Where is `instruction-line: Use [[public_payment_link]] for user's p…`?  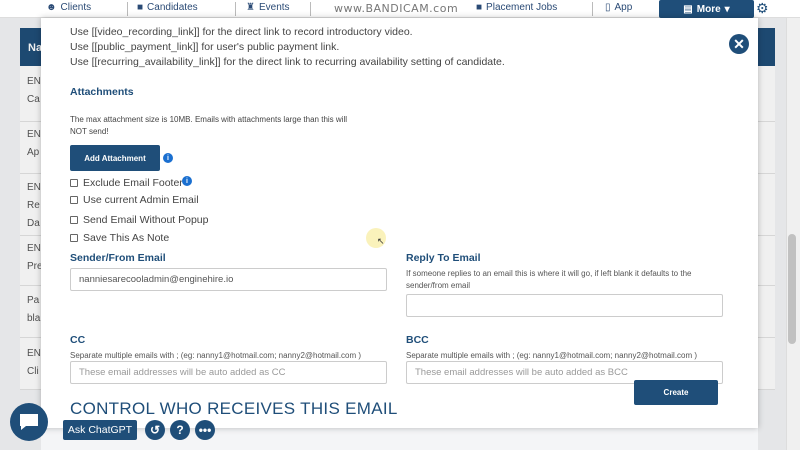 instruction-line: Use [[public_payment_link]] for user's p… is located at coordinates (205, 47).